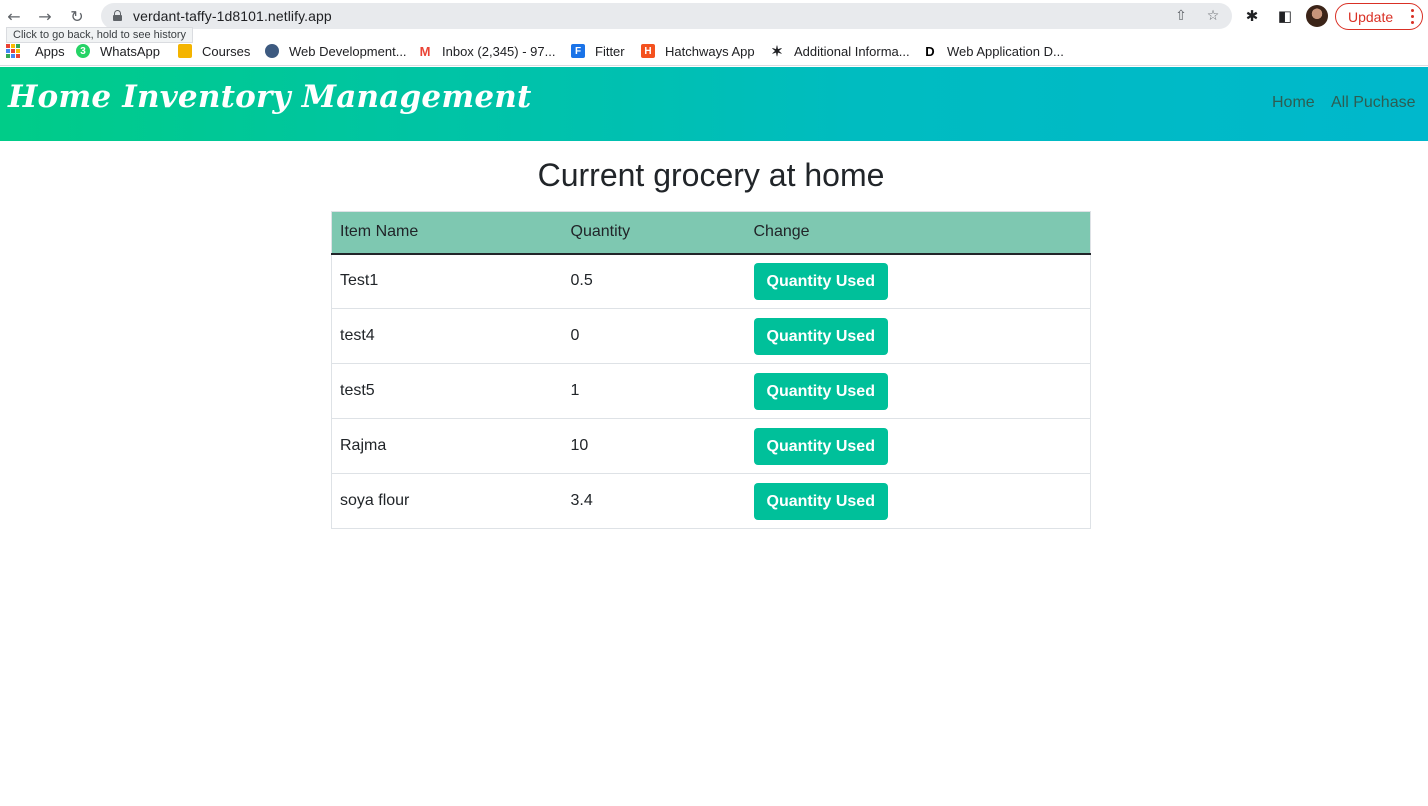  What do you see at coordinates (130, 51) in the screenshot?
I see `bookmark-label: WhatsApp` at bounding box center [130, 51].